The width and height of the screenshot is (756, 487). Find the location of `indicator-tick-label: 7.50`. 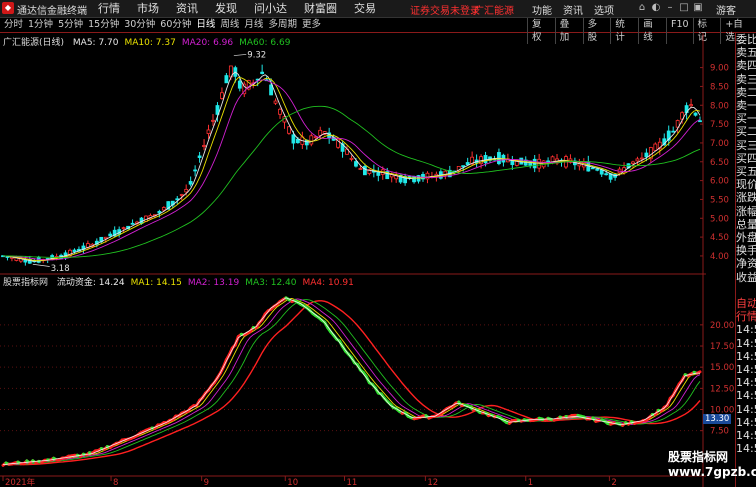

indicator-tick-label: 7.50 is located at coordinates (719, 432).